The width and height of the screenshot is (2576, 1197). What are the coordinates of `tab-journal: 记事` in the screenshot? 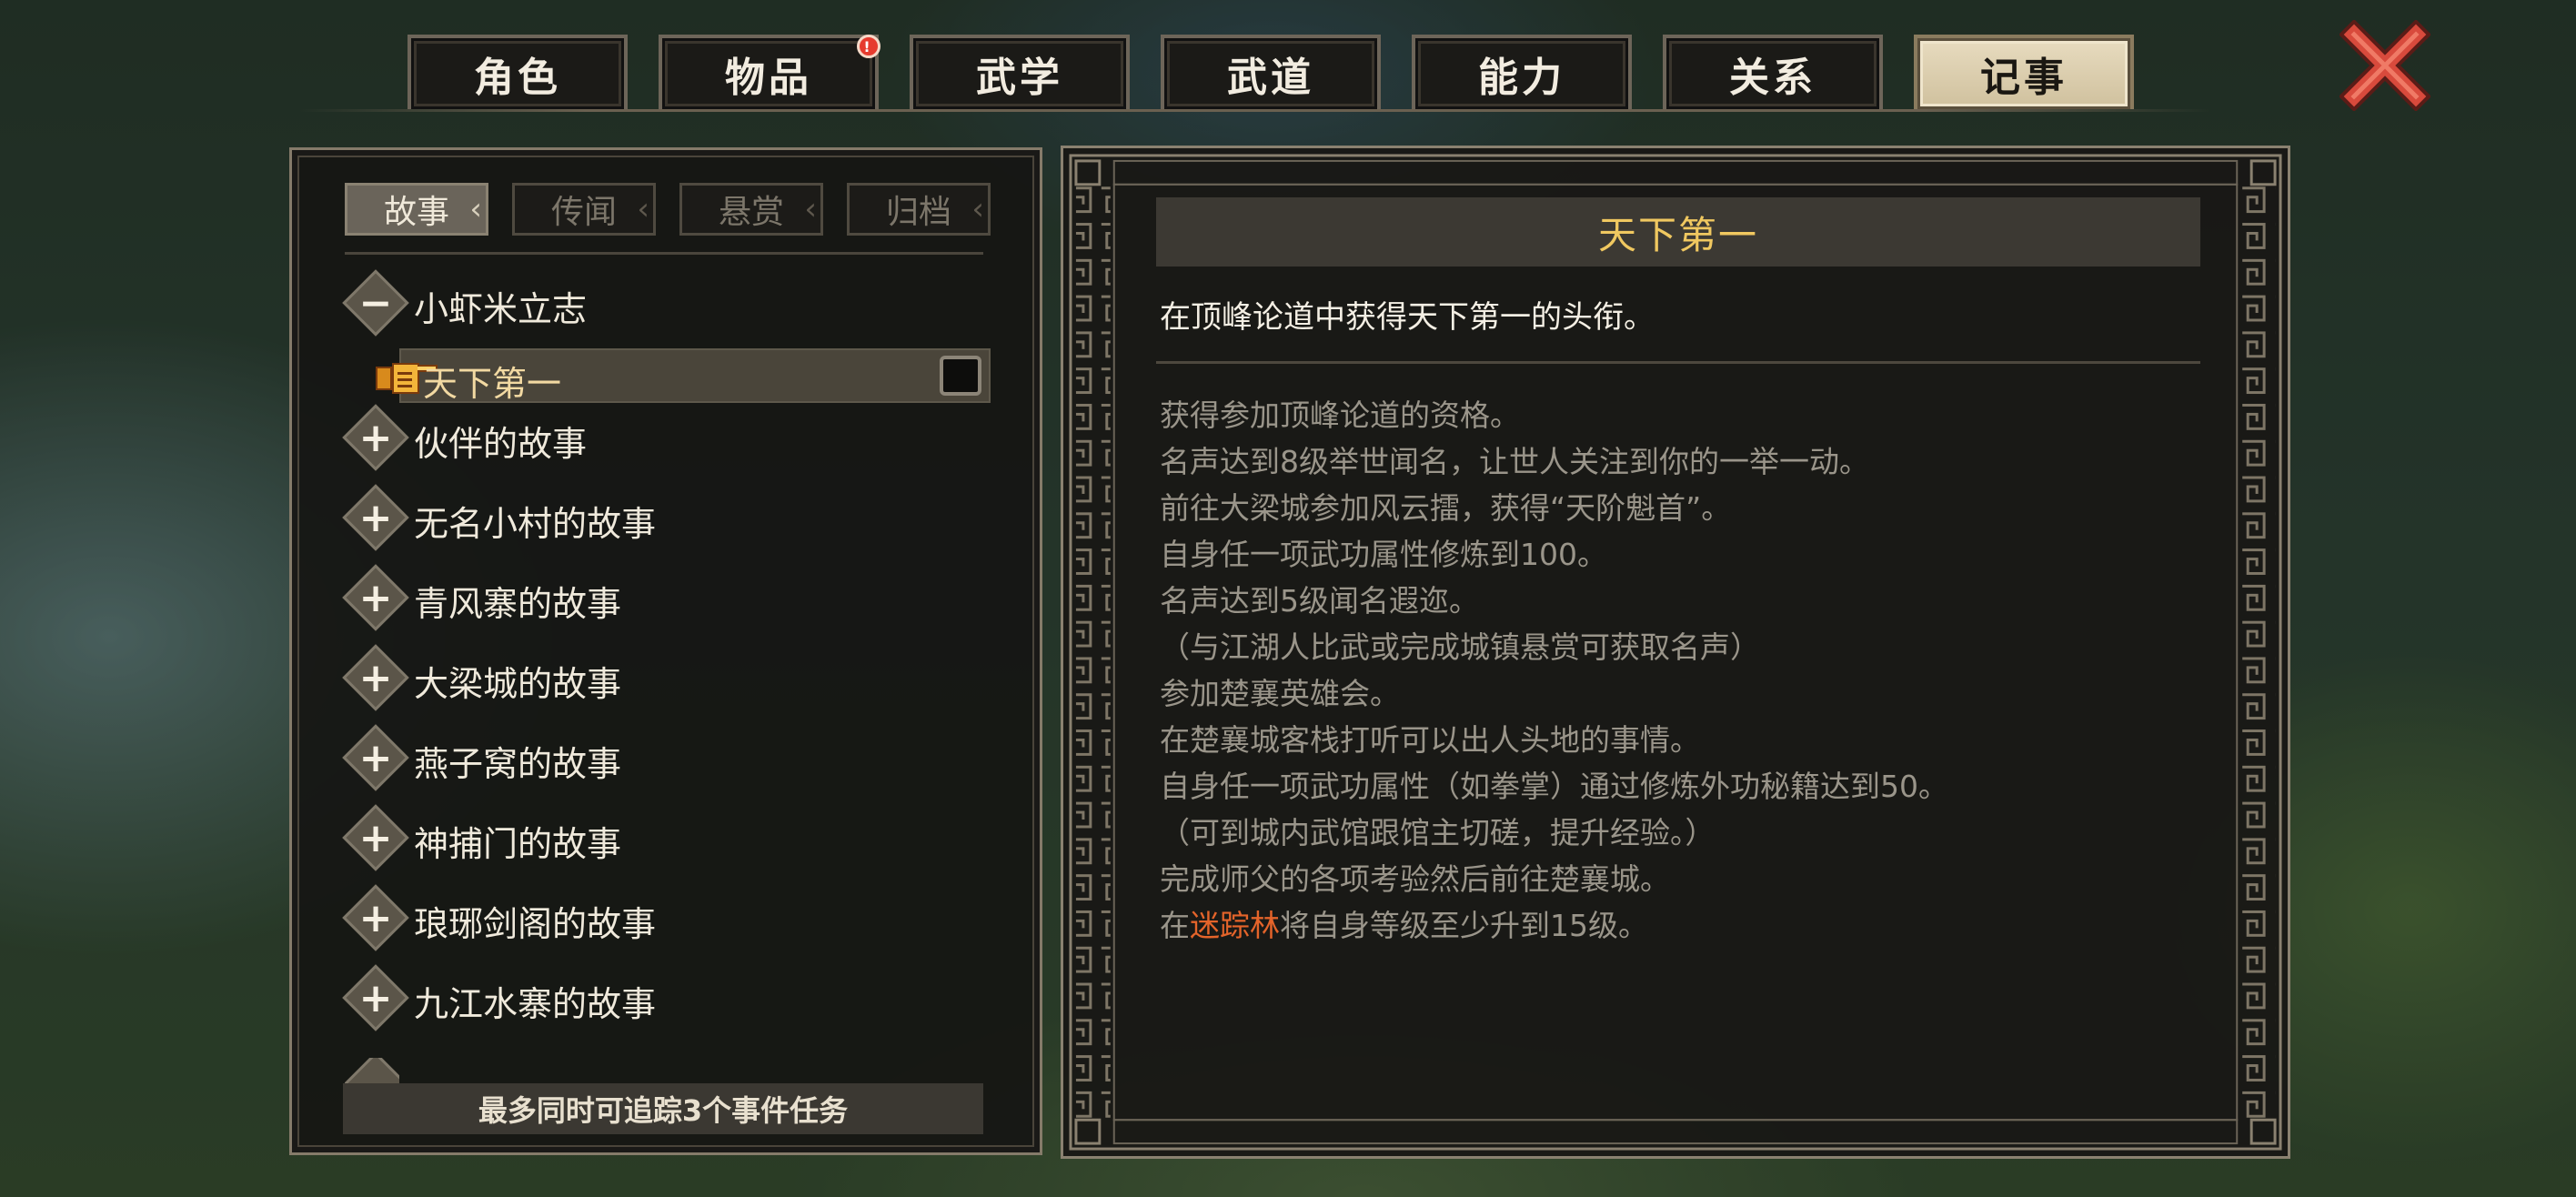 It's located at (2024, 72).